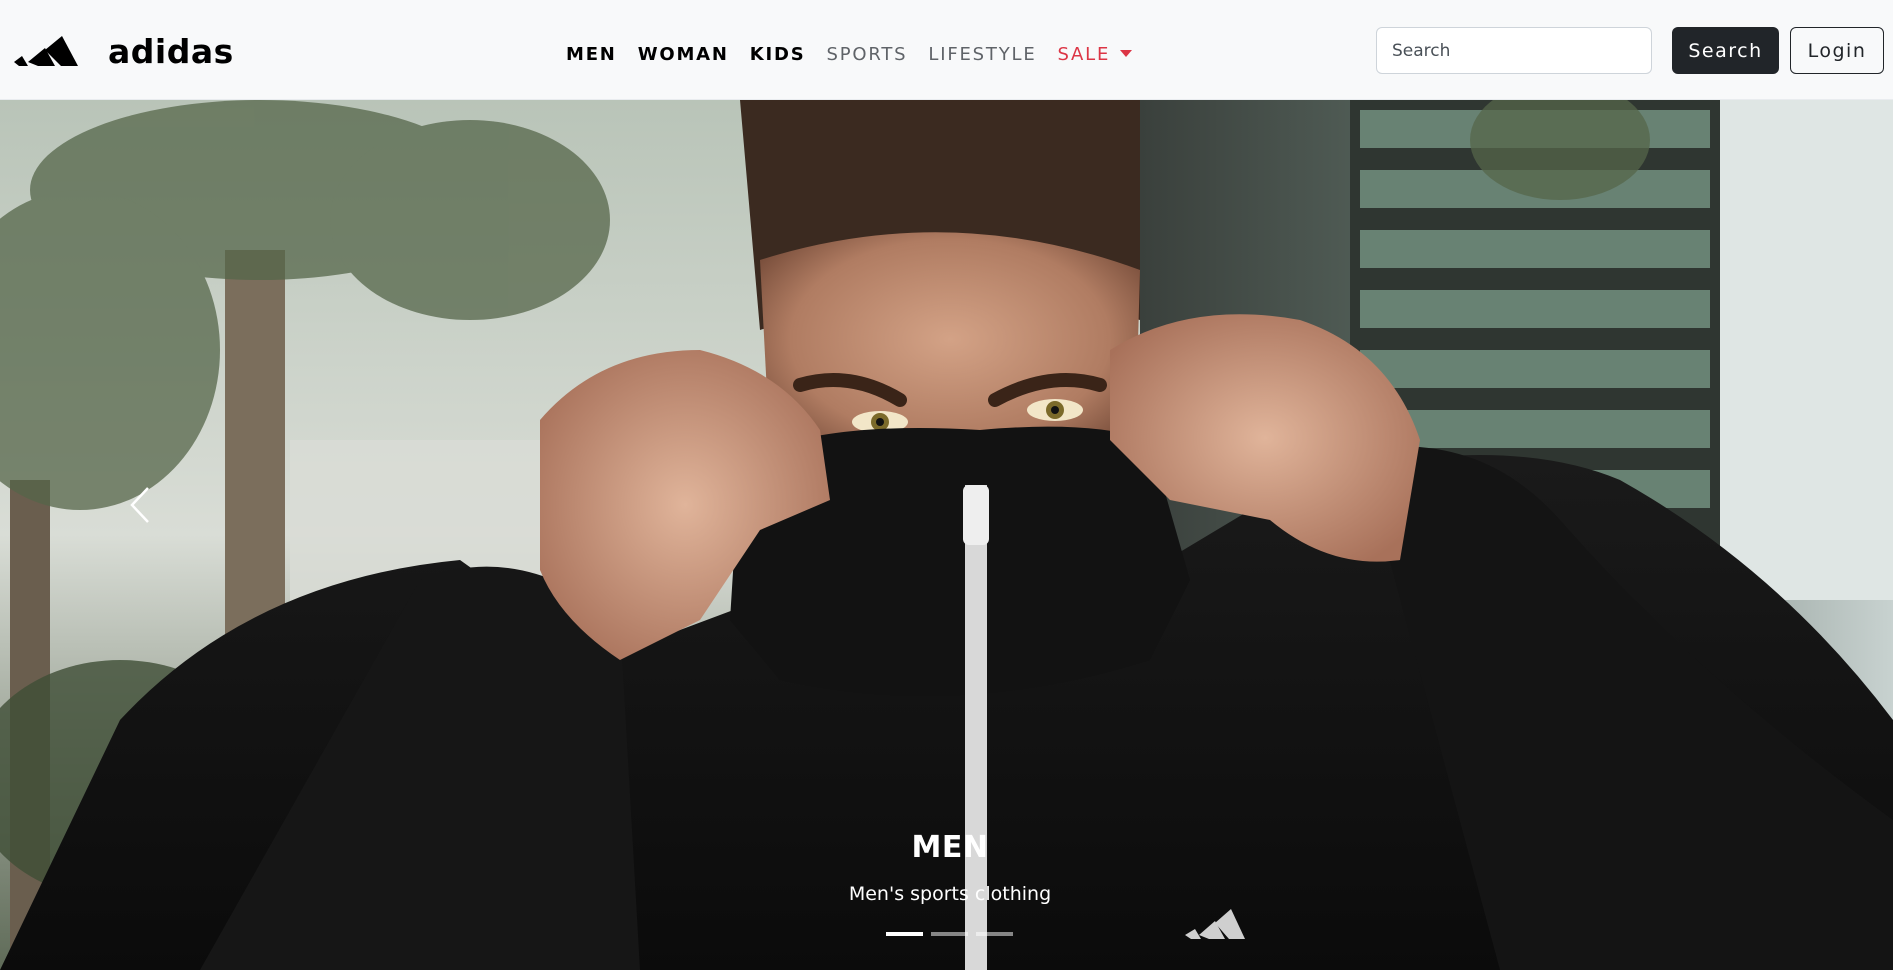 The width and height of the screenshot is (1893, 970). I want to click on nav-item-sale-dropdown: SALE, so click(1095, 55).